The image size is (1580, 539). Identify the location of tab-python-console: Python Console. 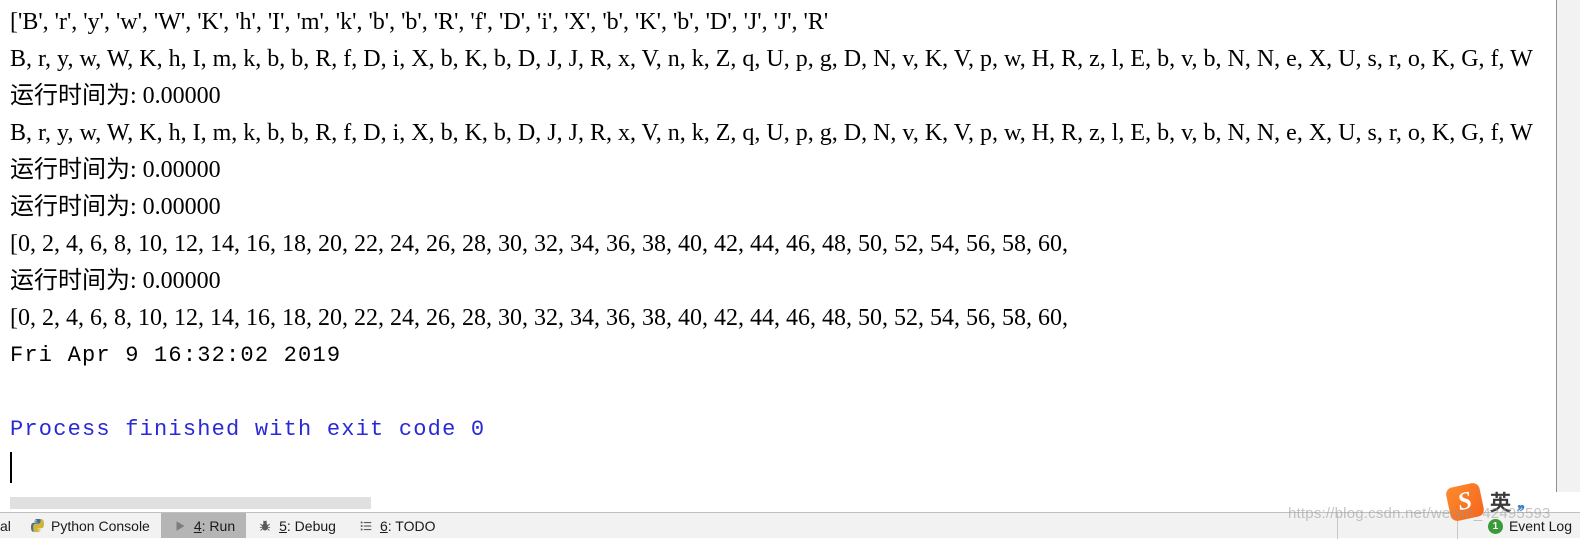
(89, 525).